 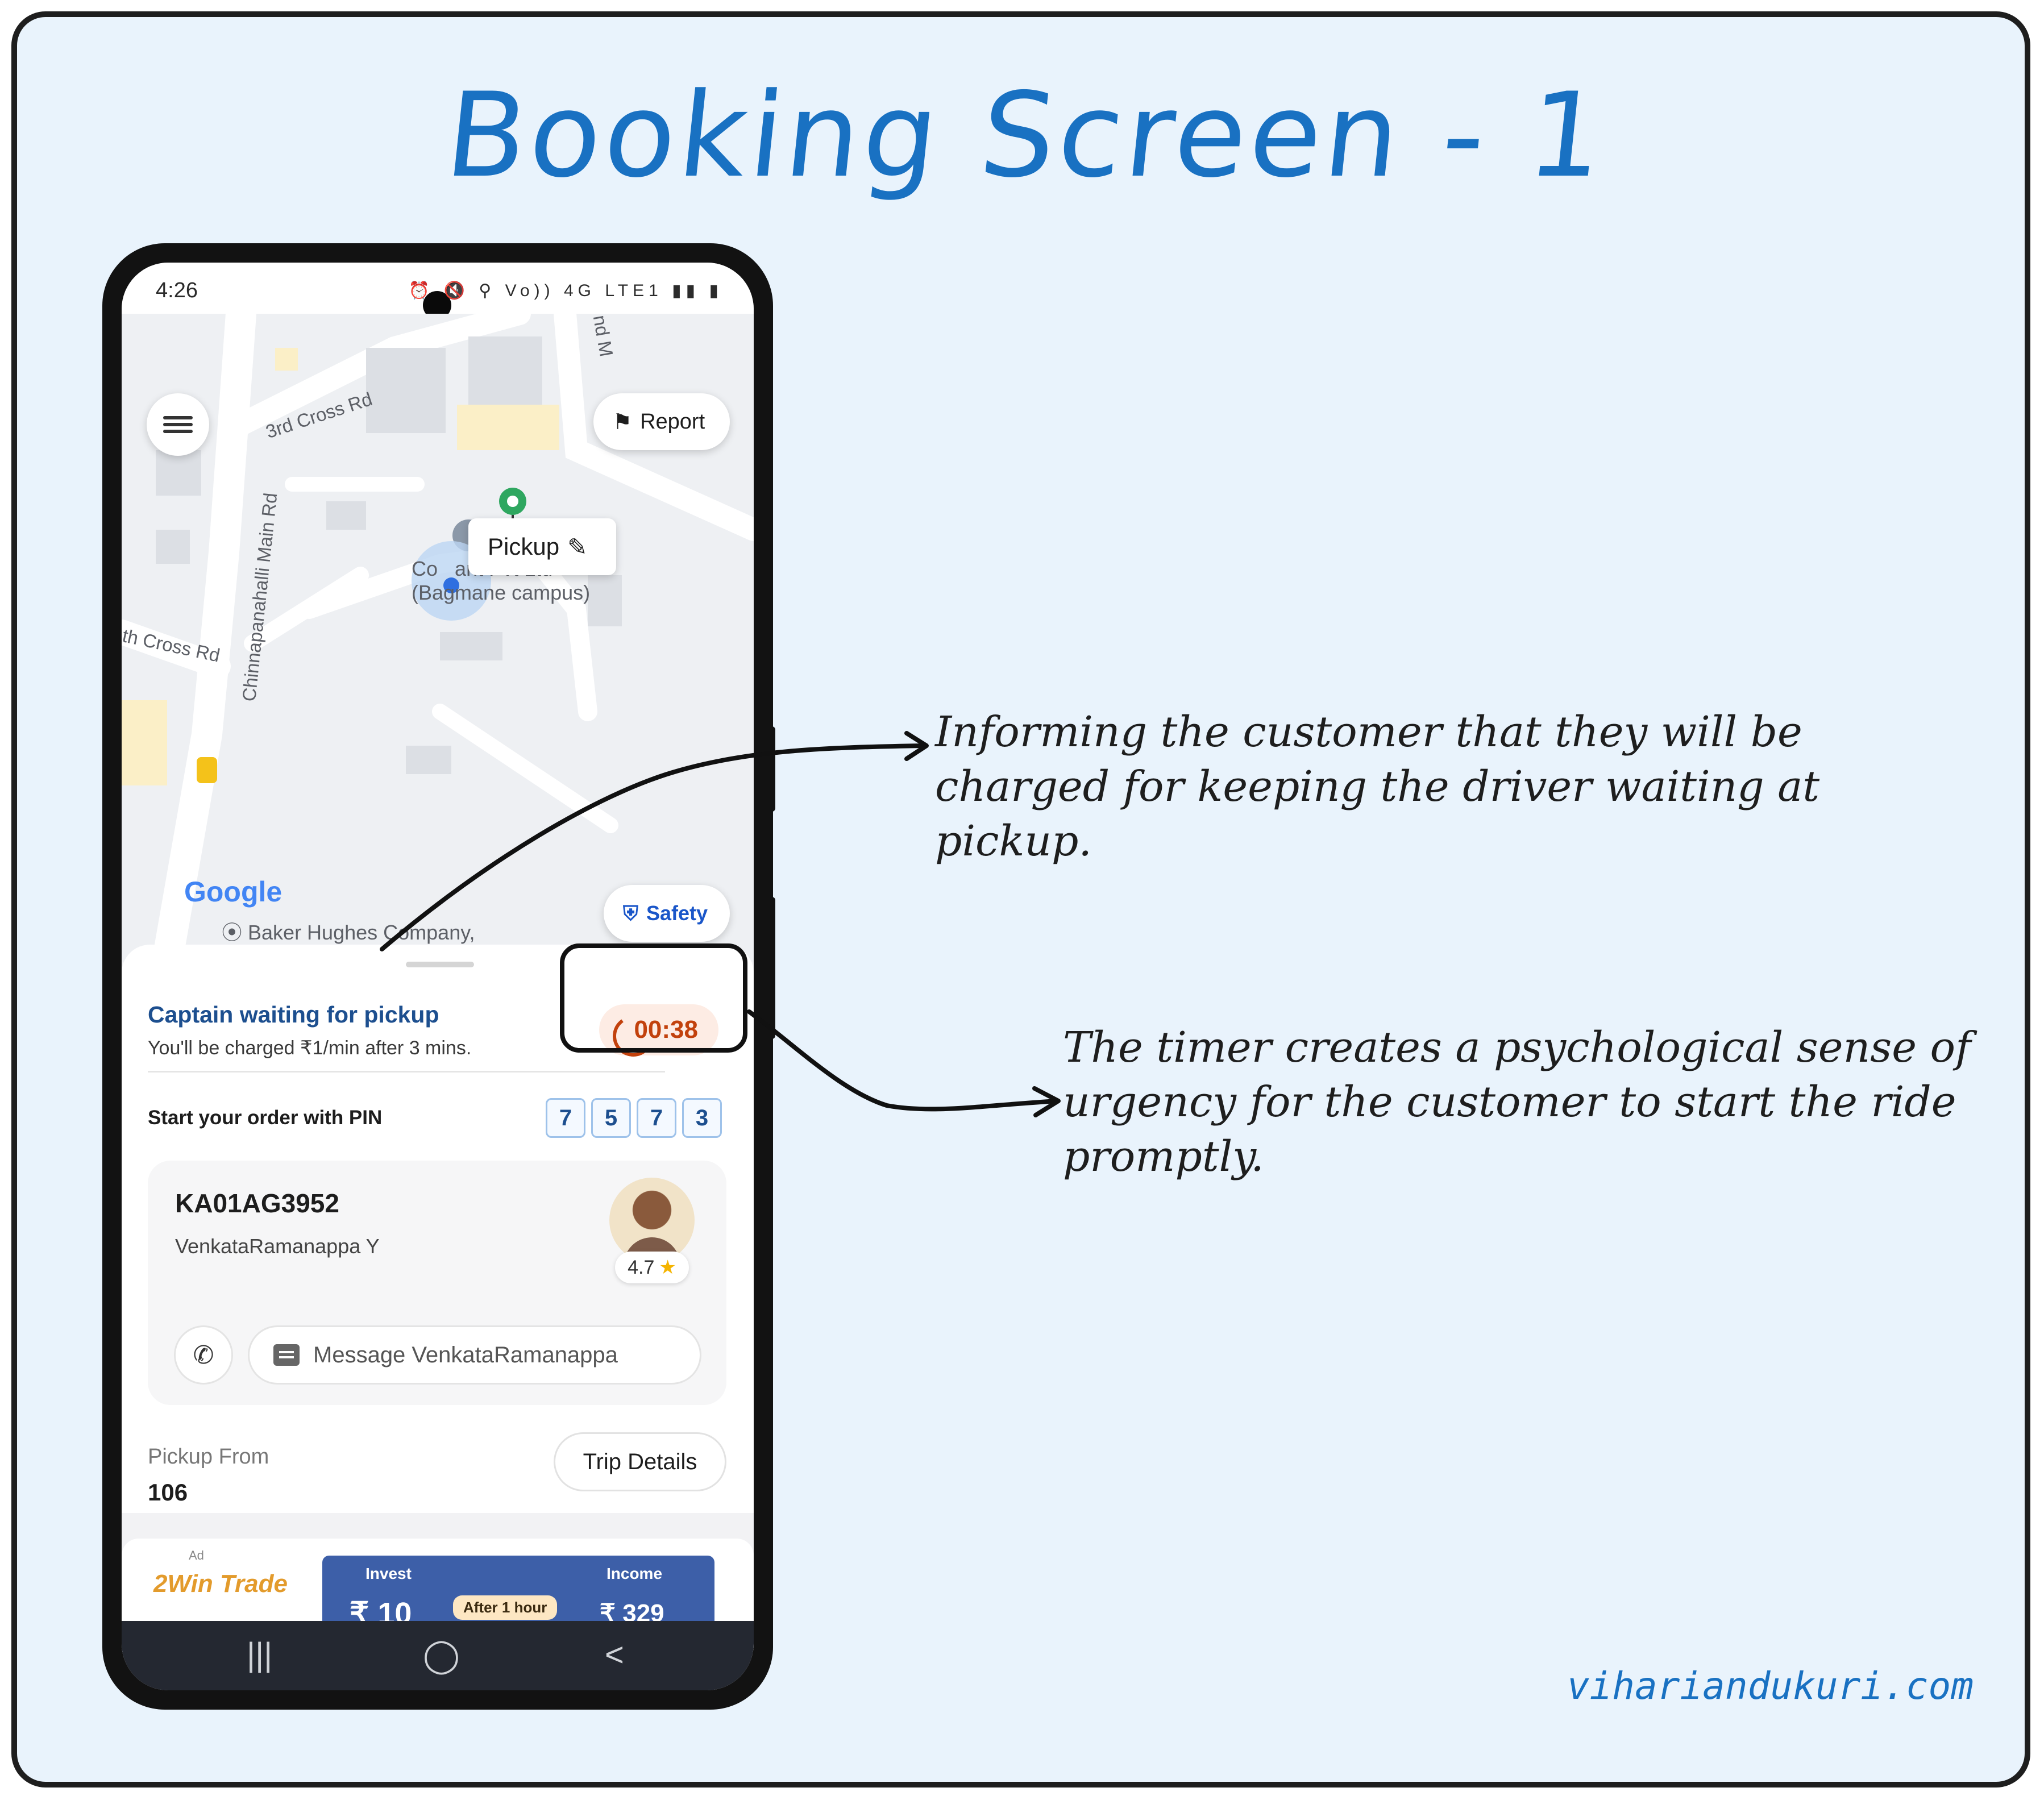 What do you see at coordinates (1026, 135) in the screenshot?
I see `page-title: Booking Screen - 1` at bounding box center [1026, 135].